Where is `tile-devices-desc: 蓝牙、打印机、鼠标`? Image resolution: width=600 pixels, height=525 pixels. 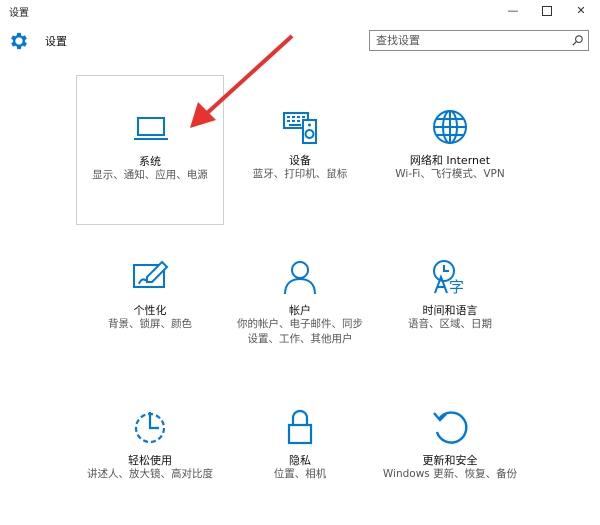 tile-devices-desc: 蓝牙、打印机、鼠标 is located at coordinates (300, 174).